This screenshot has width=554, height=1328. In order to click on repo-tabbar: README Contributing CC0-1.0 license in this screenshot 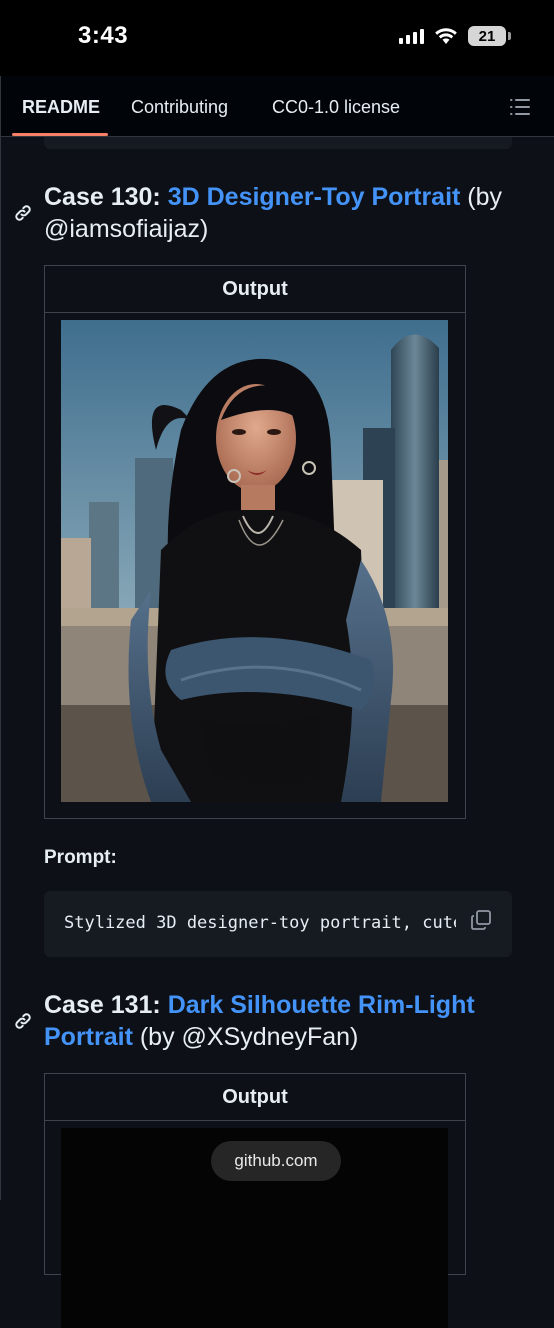, I will do `click(277, 106)`.